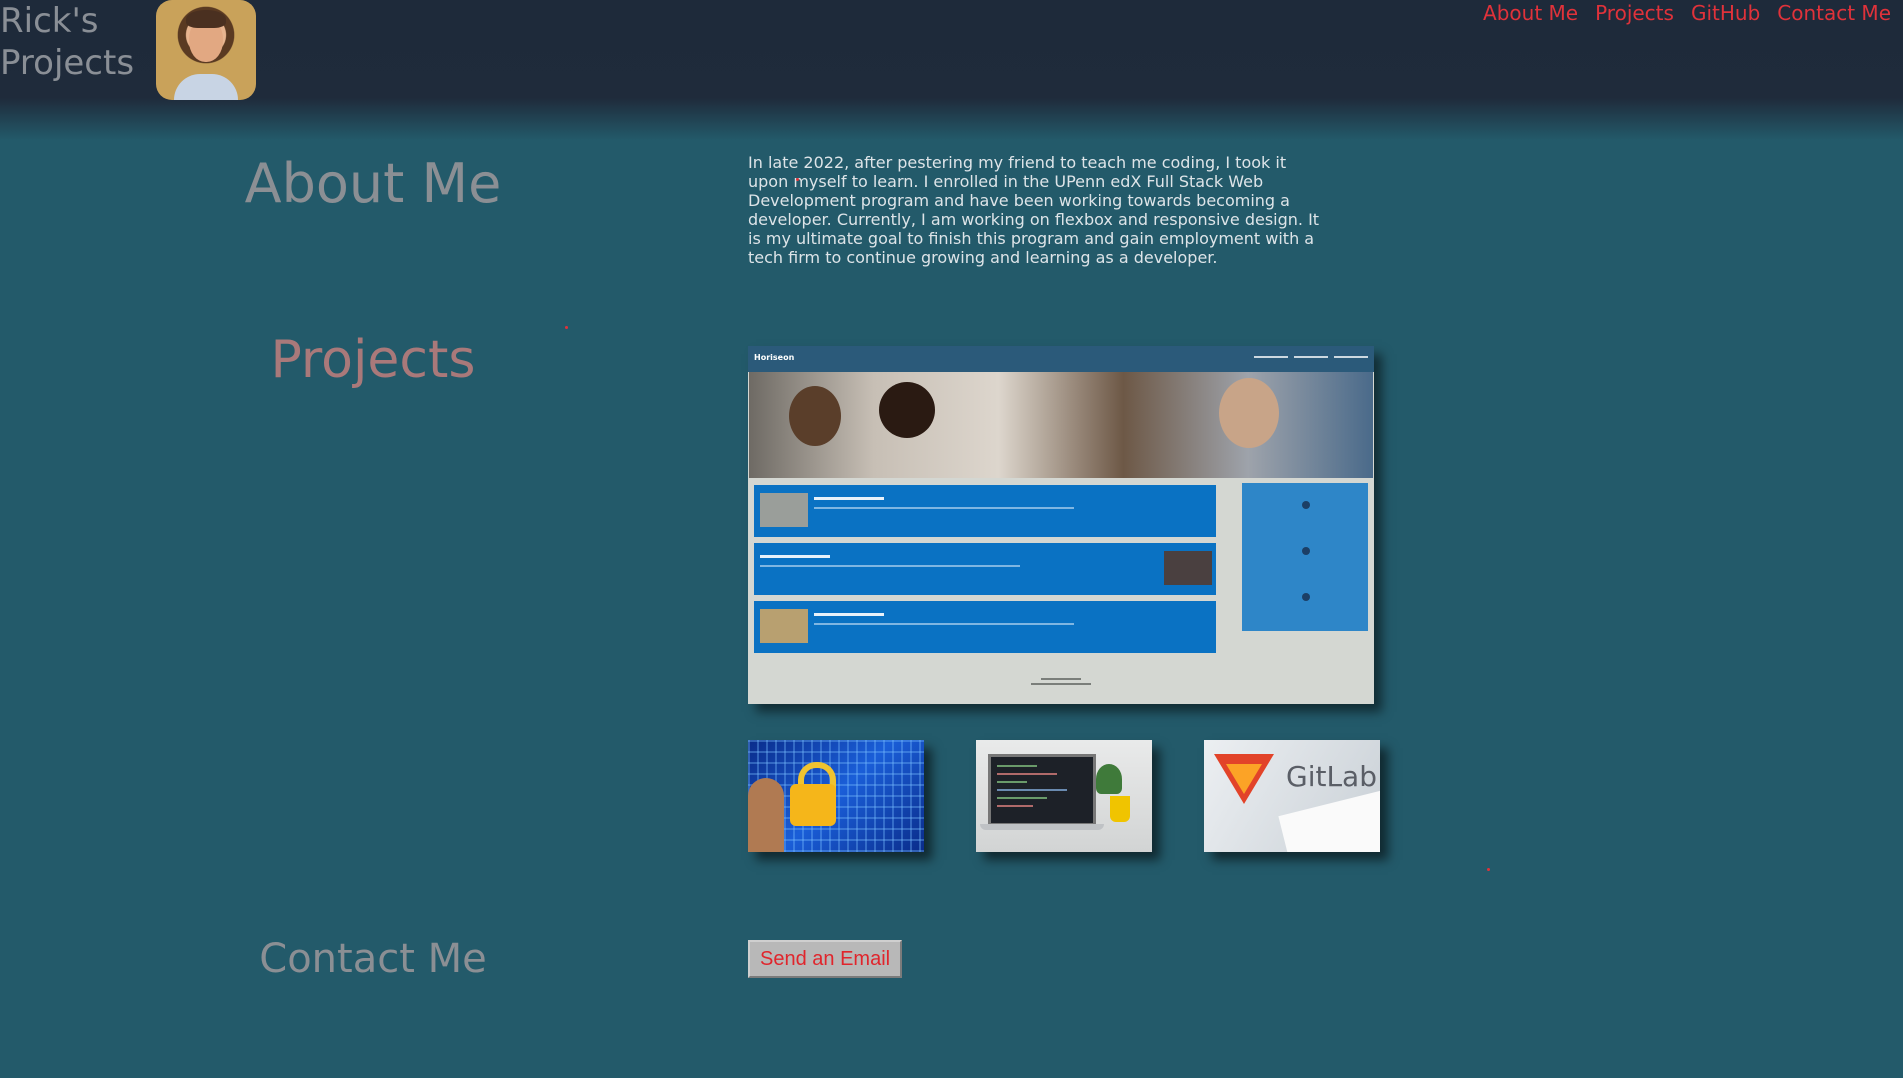 Image resolution: width=1903 pixels, height=1078 pixels. I want to click on cup-icon, so click(1120, 809).